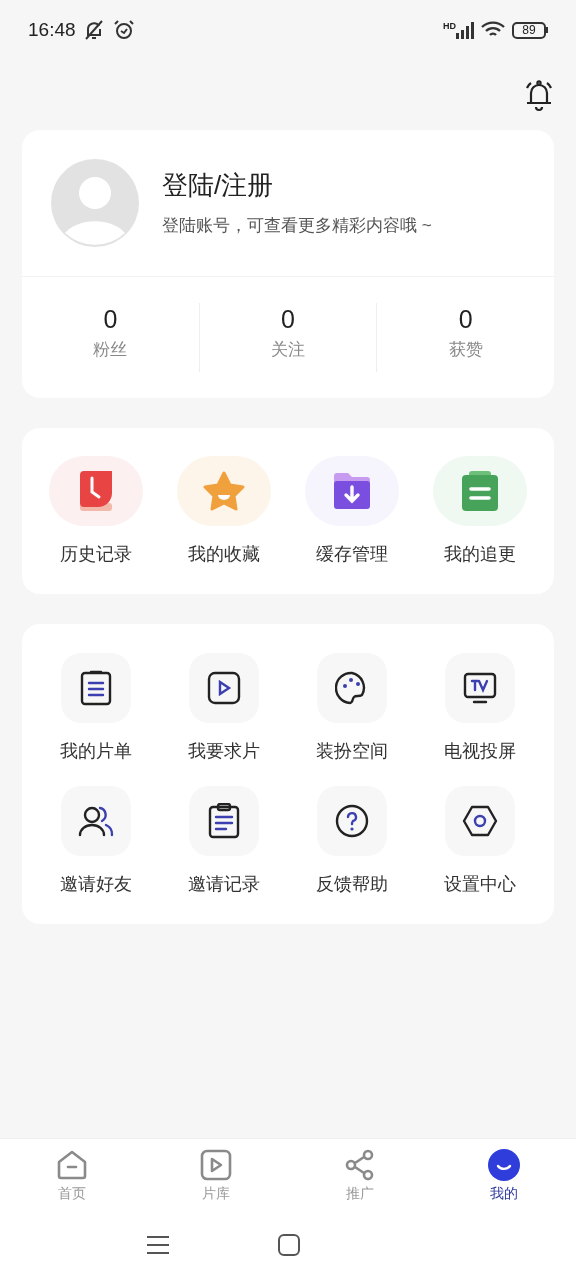  I want to click on action-label: 缓存管理, so click(352, 554).